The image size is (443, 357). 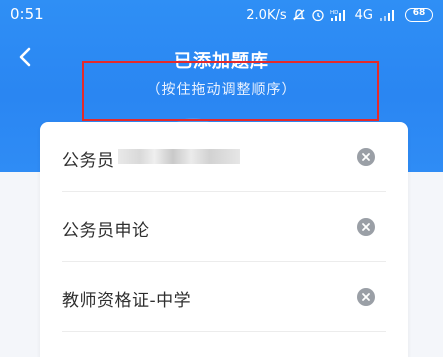 I want to click on battery-level: 68, so click(x=419, y=13).